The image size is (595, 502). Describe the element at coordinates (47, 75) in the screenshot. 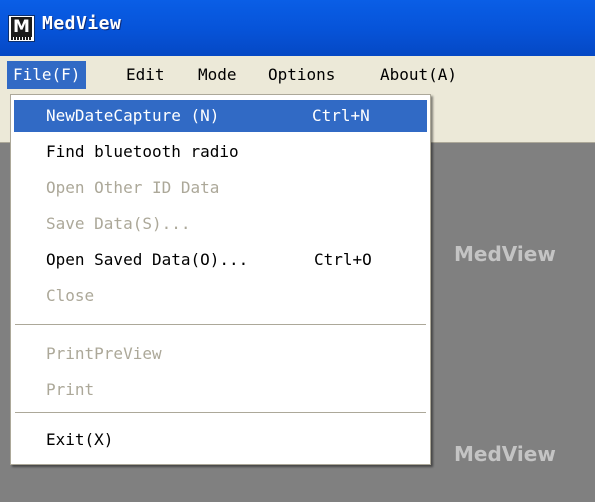

I see `menu-file: File(F)` at that location.